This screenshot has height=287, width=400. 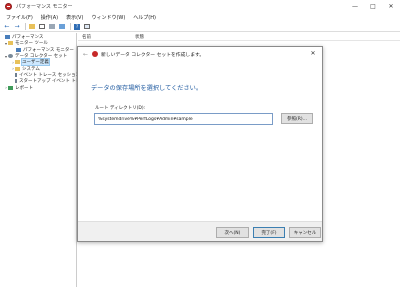 What do you see at coordinates (200, 231) in the screenshot?
I see `dialog-footer: 次へ(N) 完了(F) キャンセル` at bounding box center [200, 231].